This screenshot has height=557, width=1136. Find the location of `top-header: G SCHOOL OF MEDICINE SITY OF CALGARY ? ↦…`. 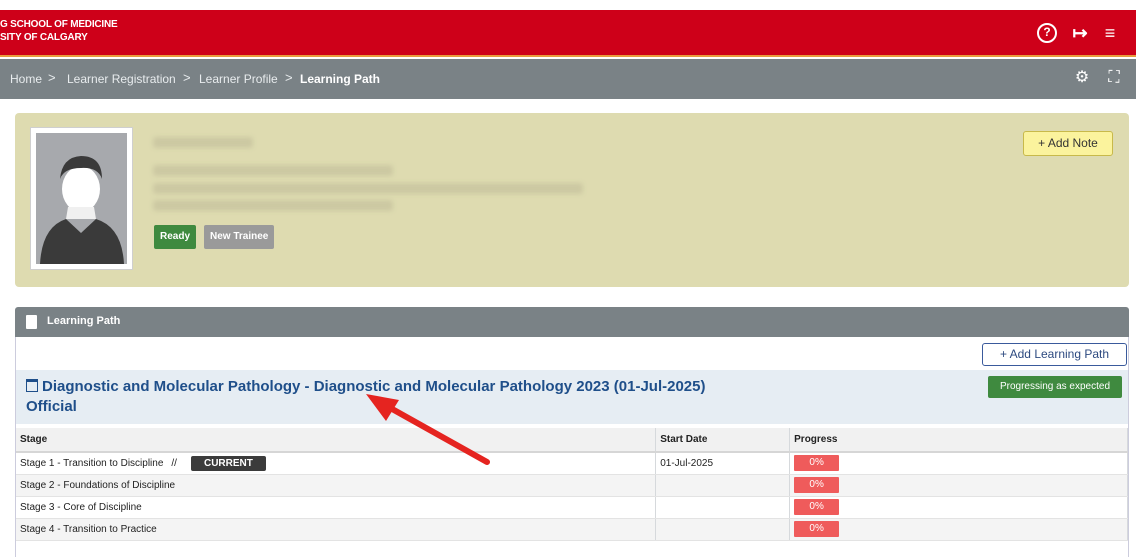

top-header: G SCHOOL OF MEDICINE SITY OF CALGARY ? ↦… is located at coordinates (568, 33).